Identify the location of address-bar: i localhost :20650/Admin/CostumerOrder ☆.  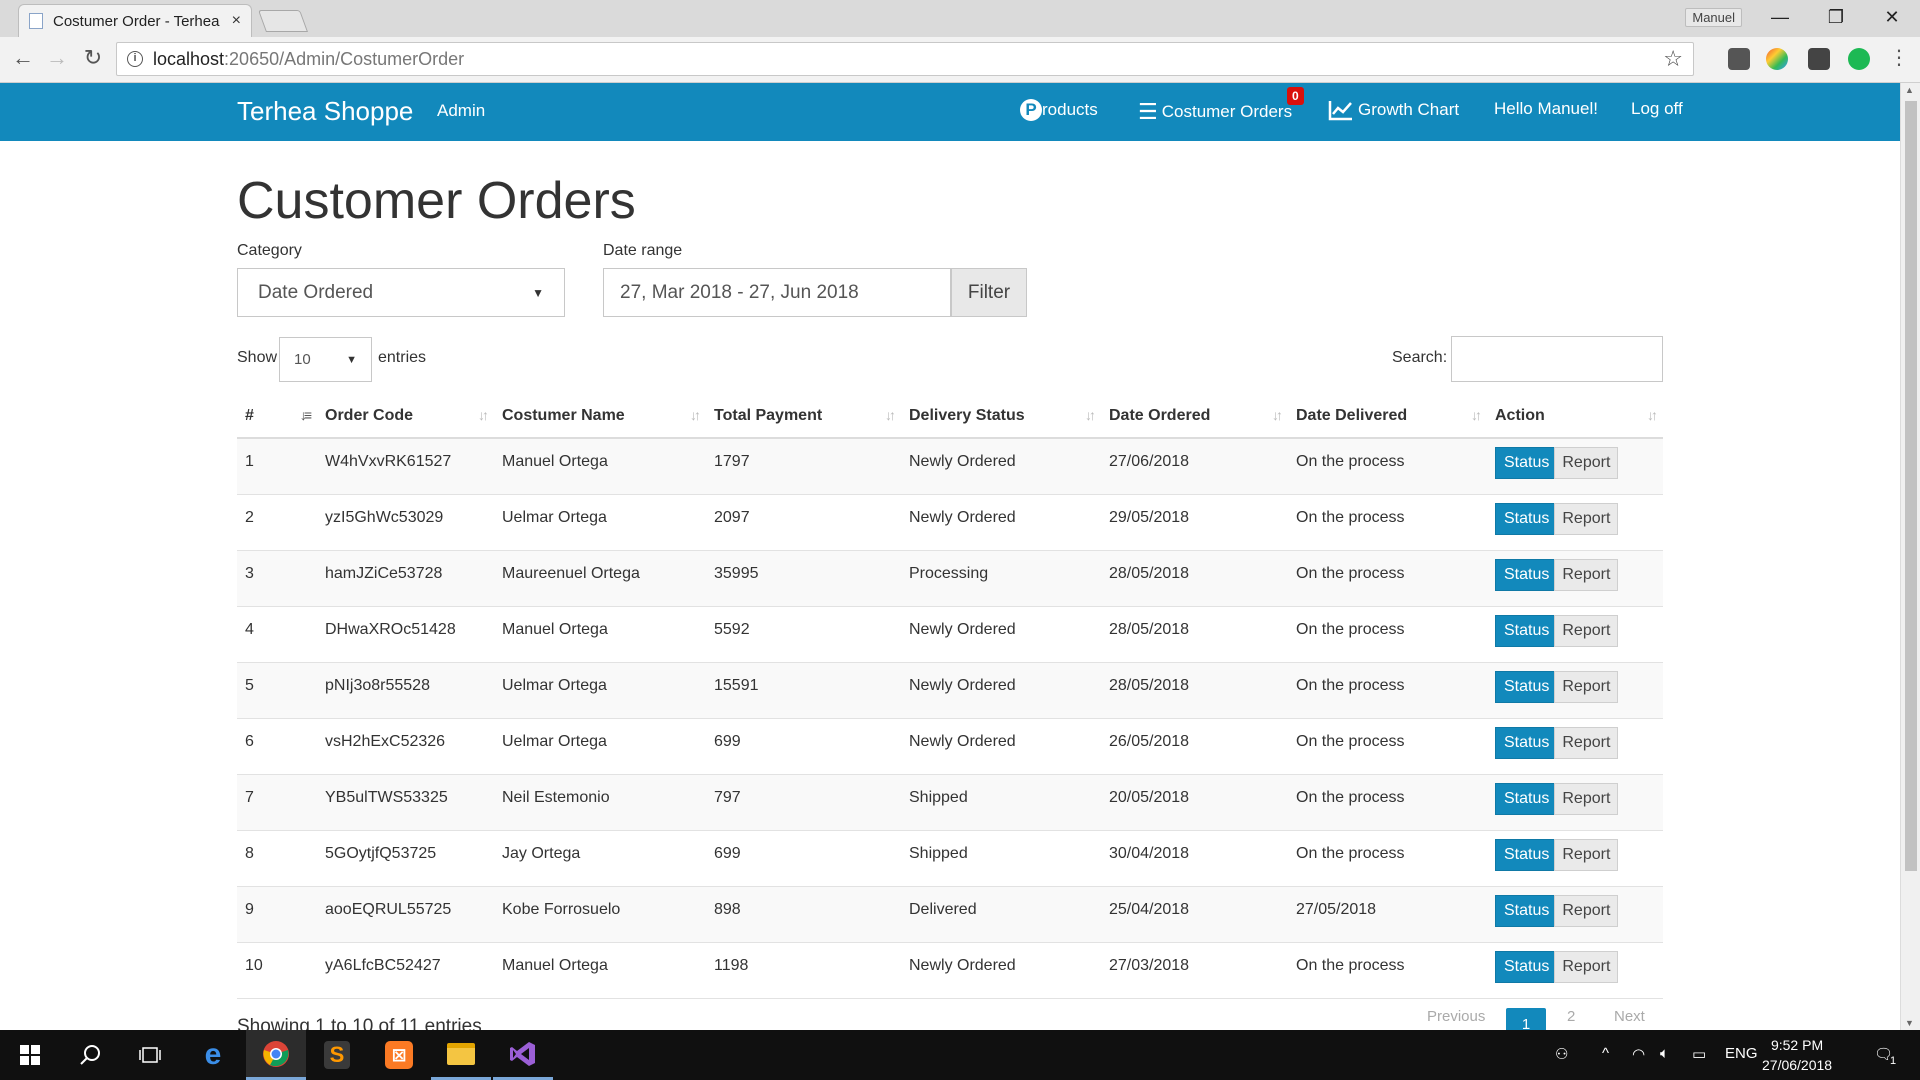
(905, 59).